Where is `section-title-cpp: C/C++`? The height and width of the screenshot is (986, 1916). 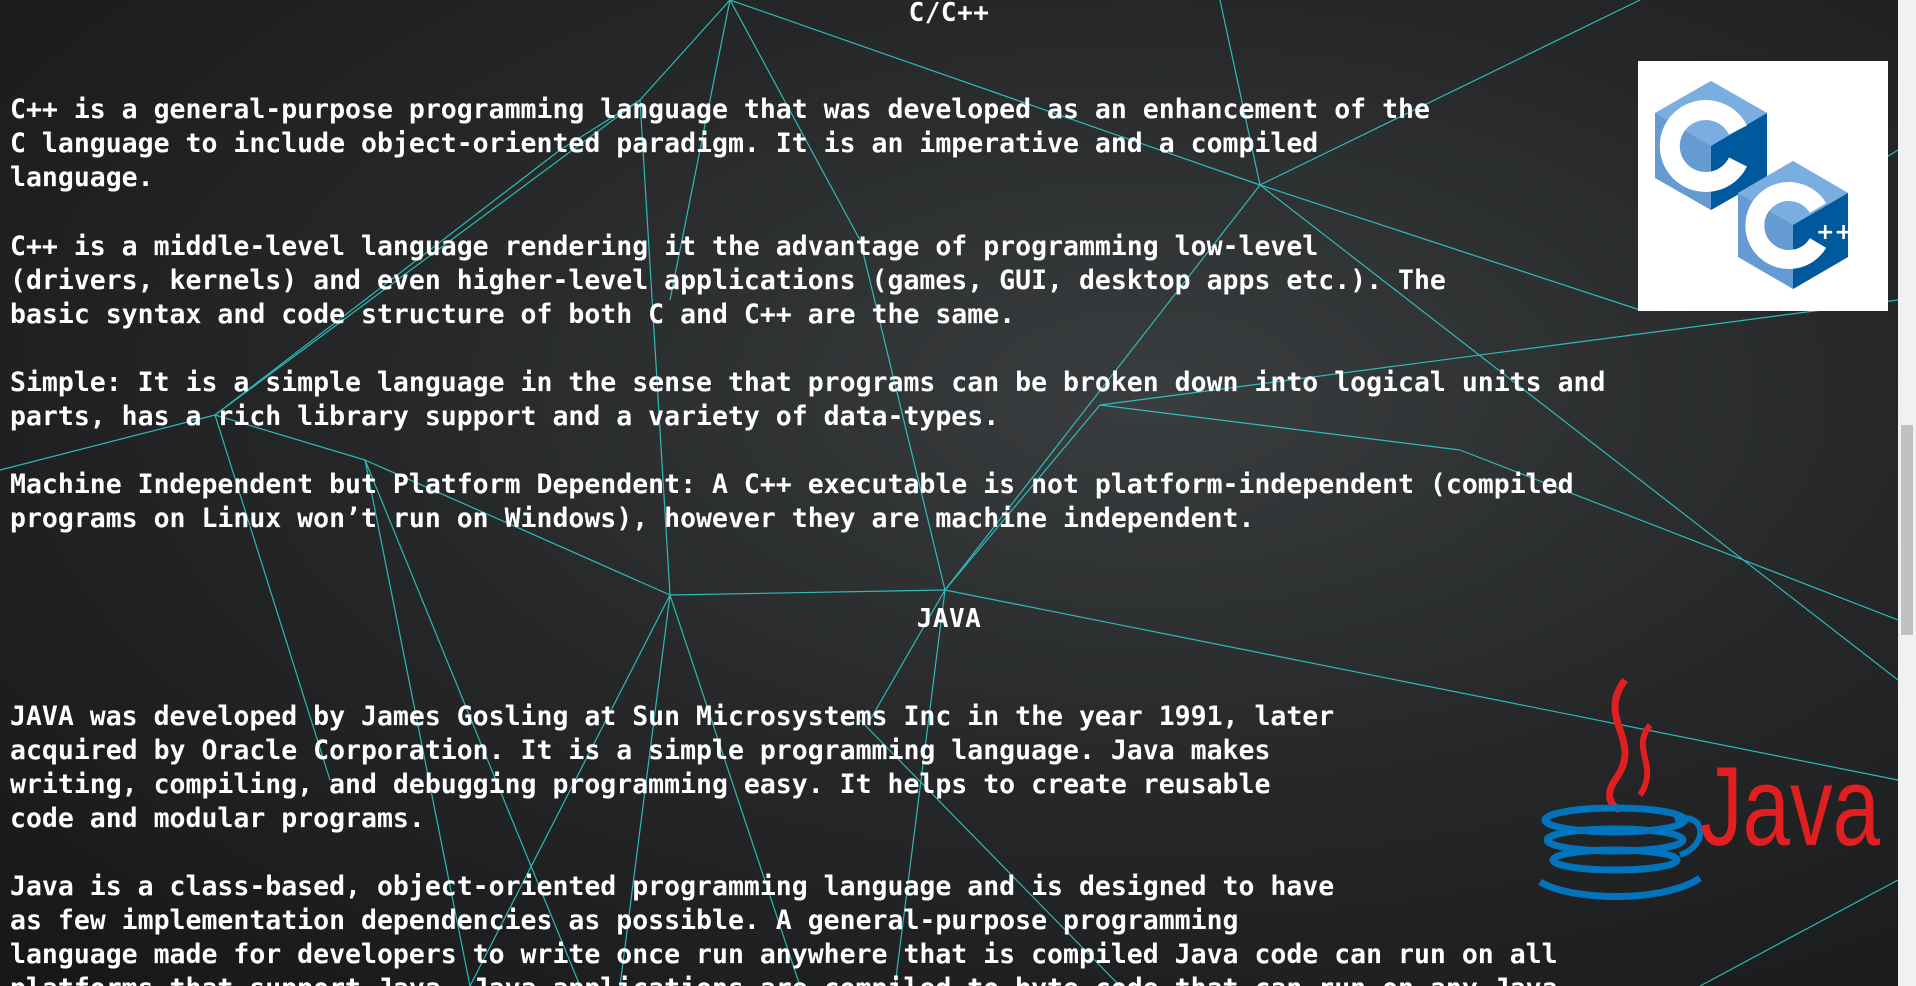 section-title-cpp: C/C++ is located at coordinates (949, 14).